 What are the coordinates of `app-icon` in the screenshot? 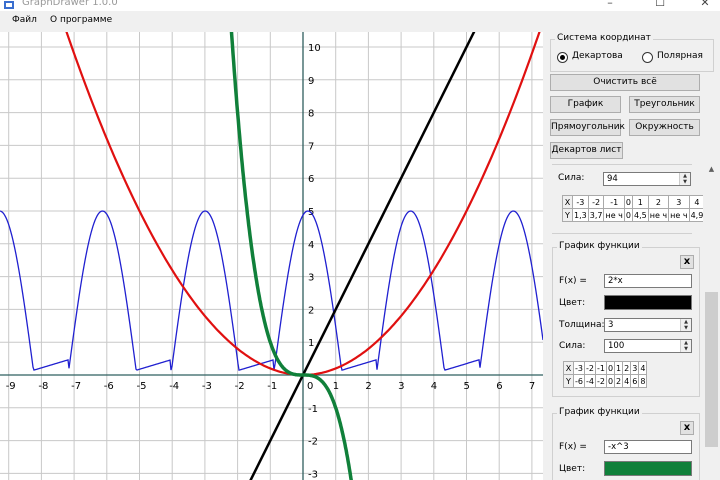 It's located at (9, 5).